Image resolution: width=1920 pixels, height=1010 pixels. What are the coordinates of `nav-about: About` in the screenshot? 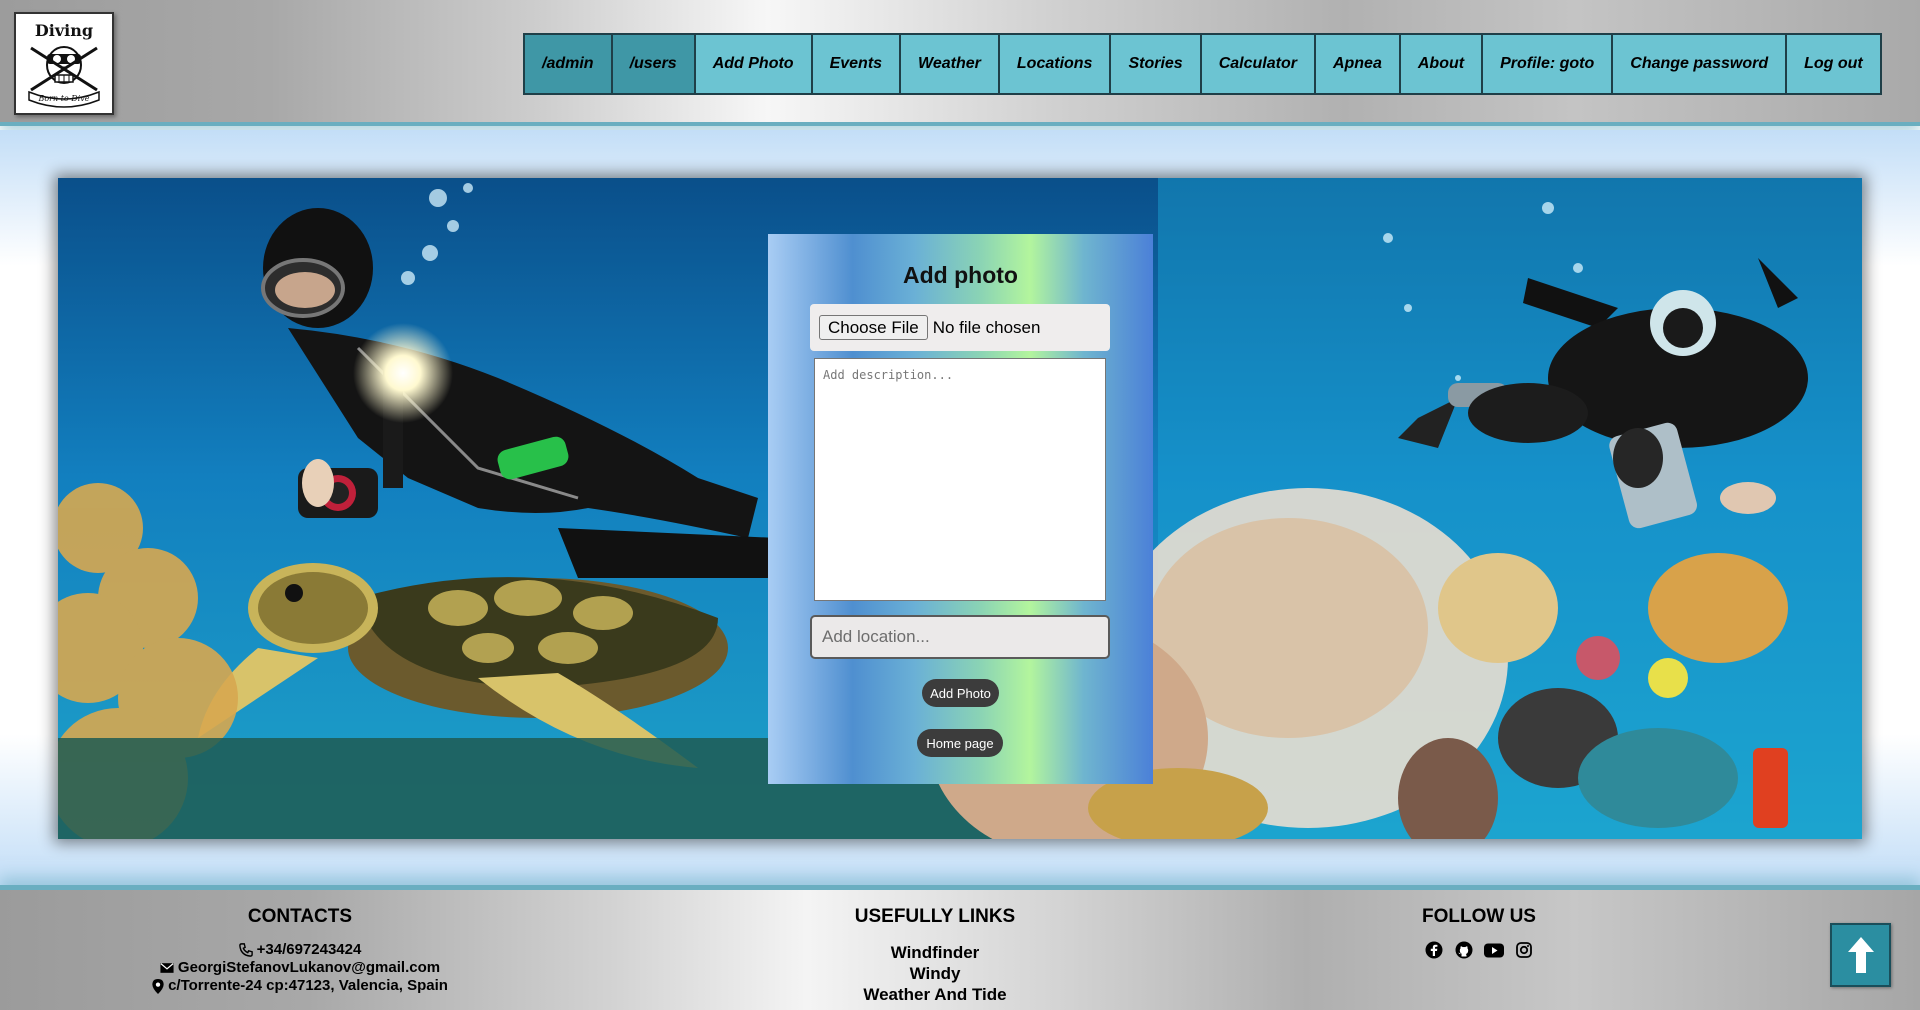 It's located at (1441, 64).